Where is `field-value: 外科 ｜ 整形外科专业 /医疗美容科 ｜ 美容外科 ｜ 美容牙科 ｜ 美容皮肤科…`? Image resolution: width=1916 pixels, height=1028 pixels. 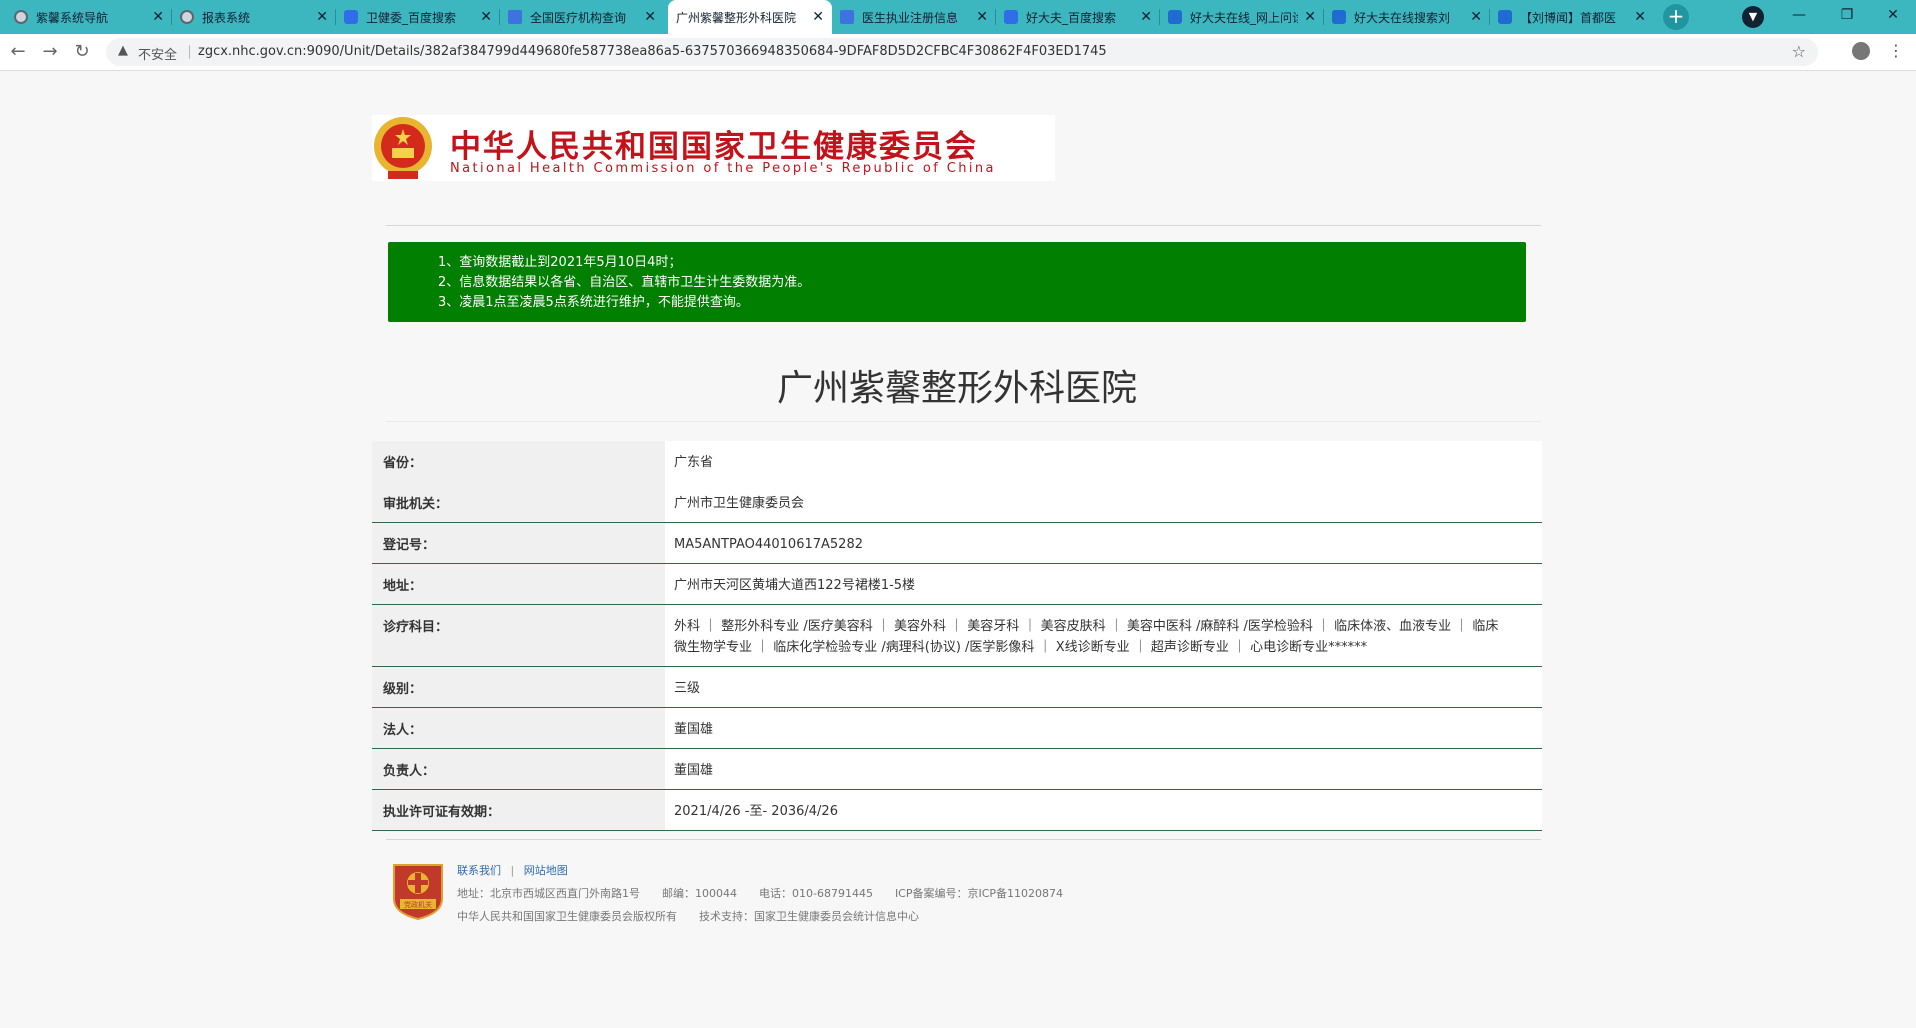
field-value: 外科 ｜ 整形外科专业 /医疗美容科 ｜ 美容外科 ｜ 美容牙科 ｜ 美容皮肤科… is located at coordinates (1086, 637).